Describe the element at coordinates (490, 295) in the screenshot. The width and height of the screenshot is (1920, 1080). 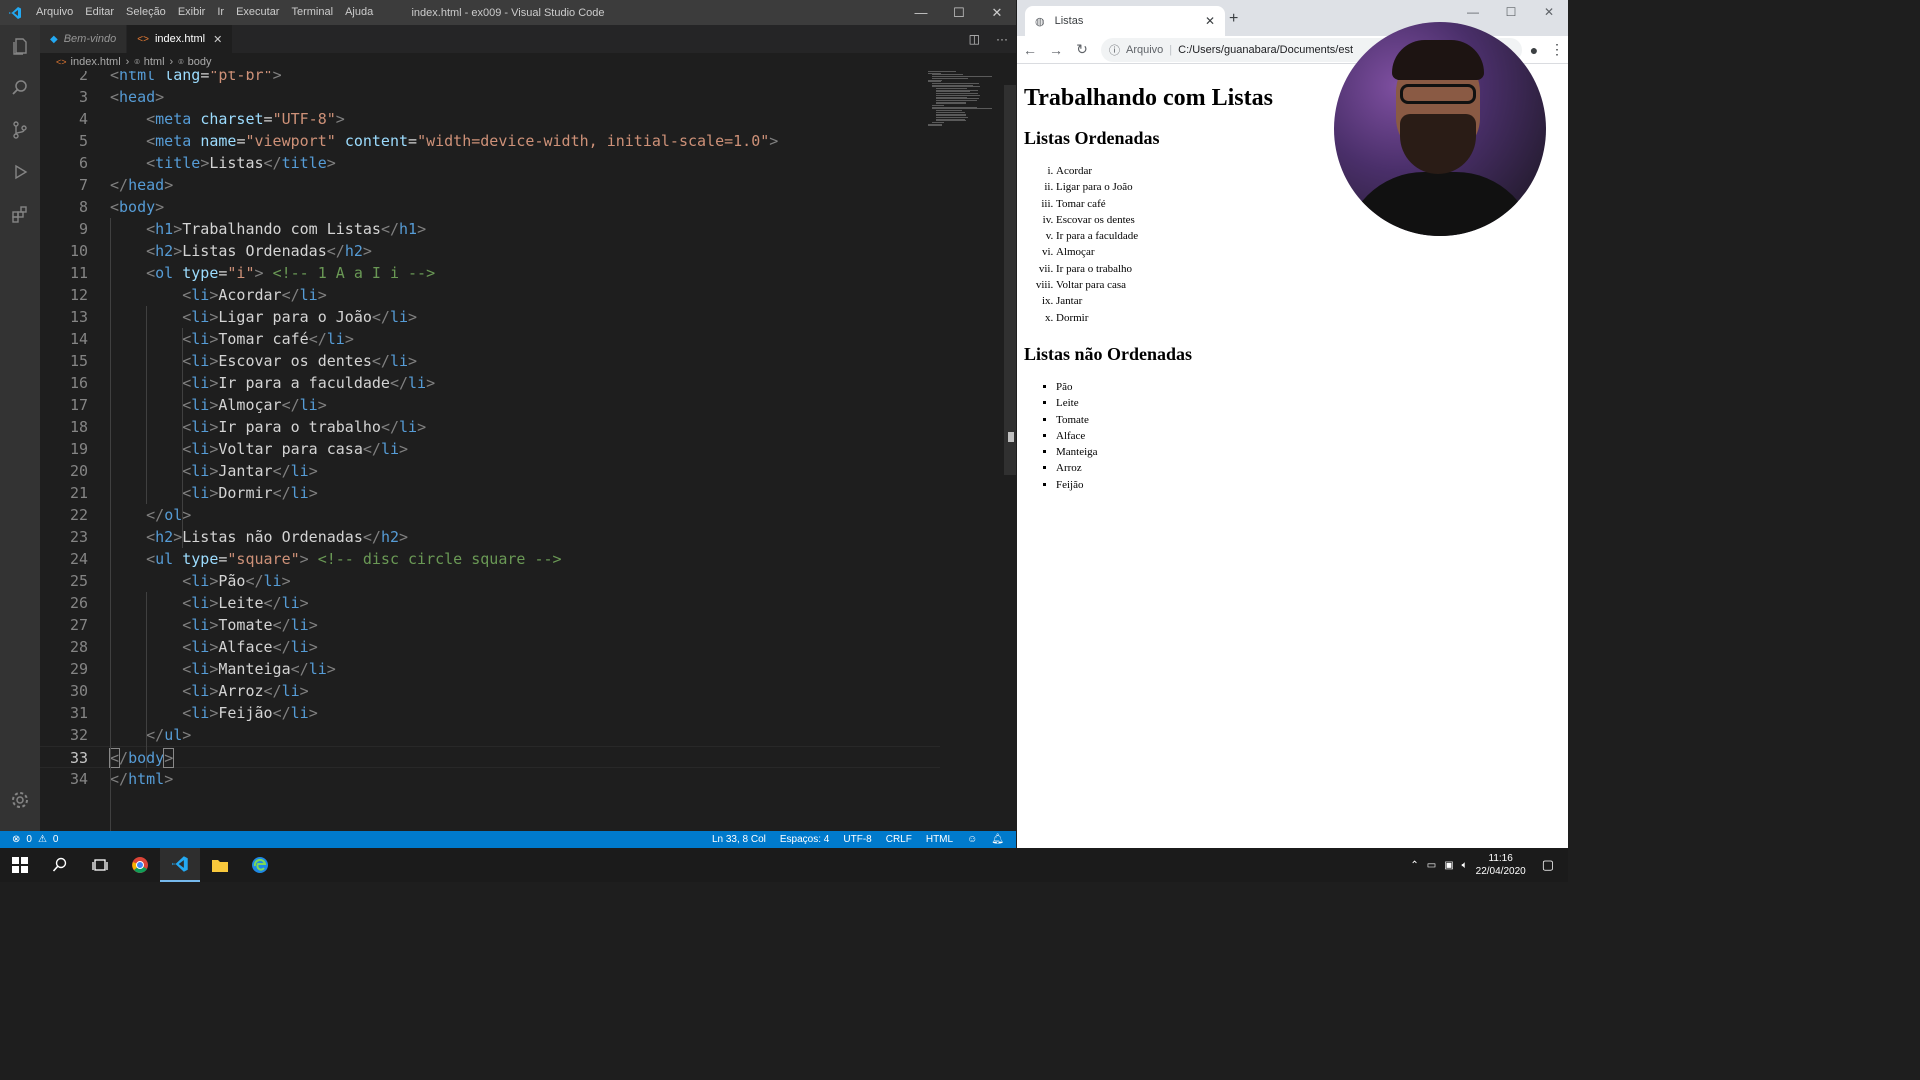
I see `code-line: 12 <li>Acordar</li>` at that location.